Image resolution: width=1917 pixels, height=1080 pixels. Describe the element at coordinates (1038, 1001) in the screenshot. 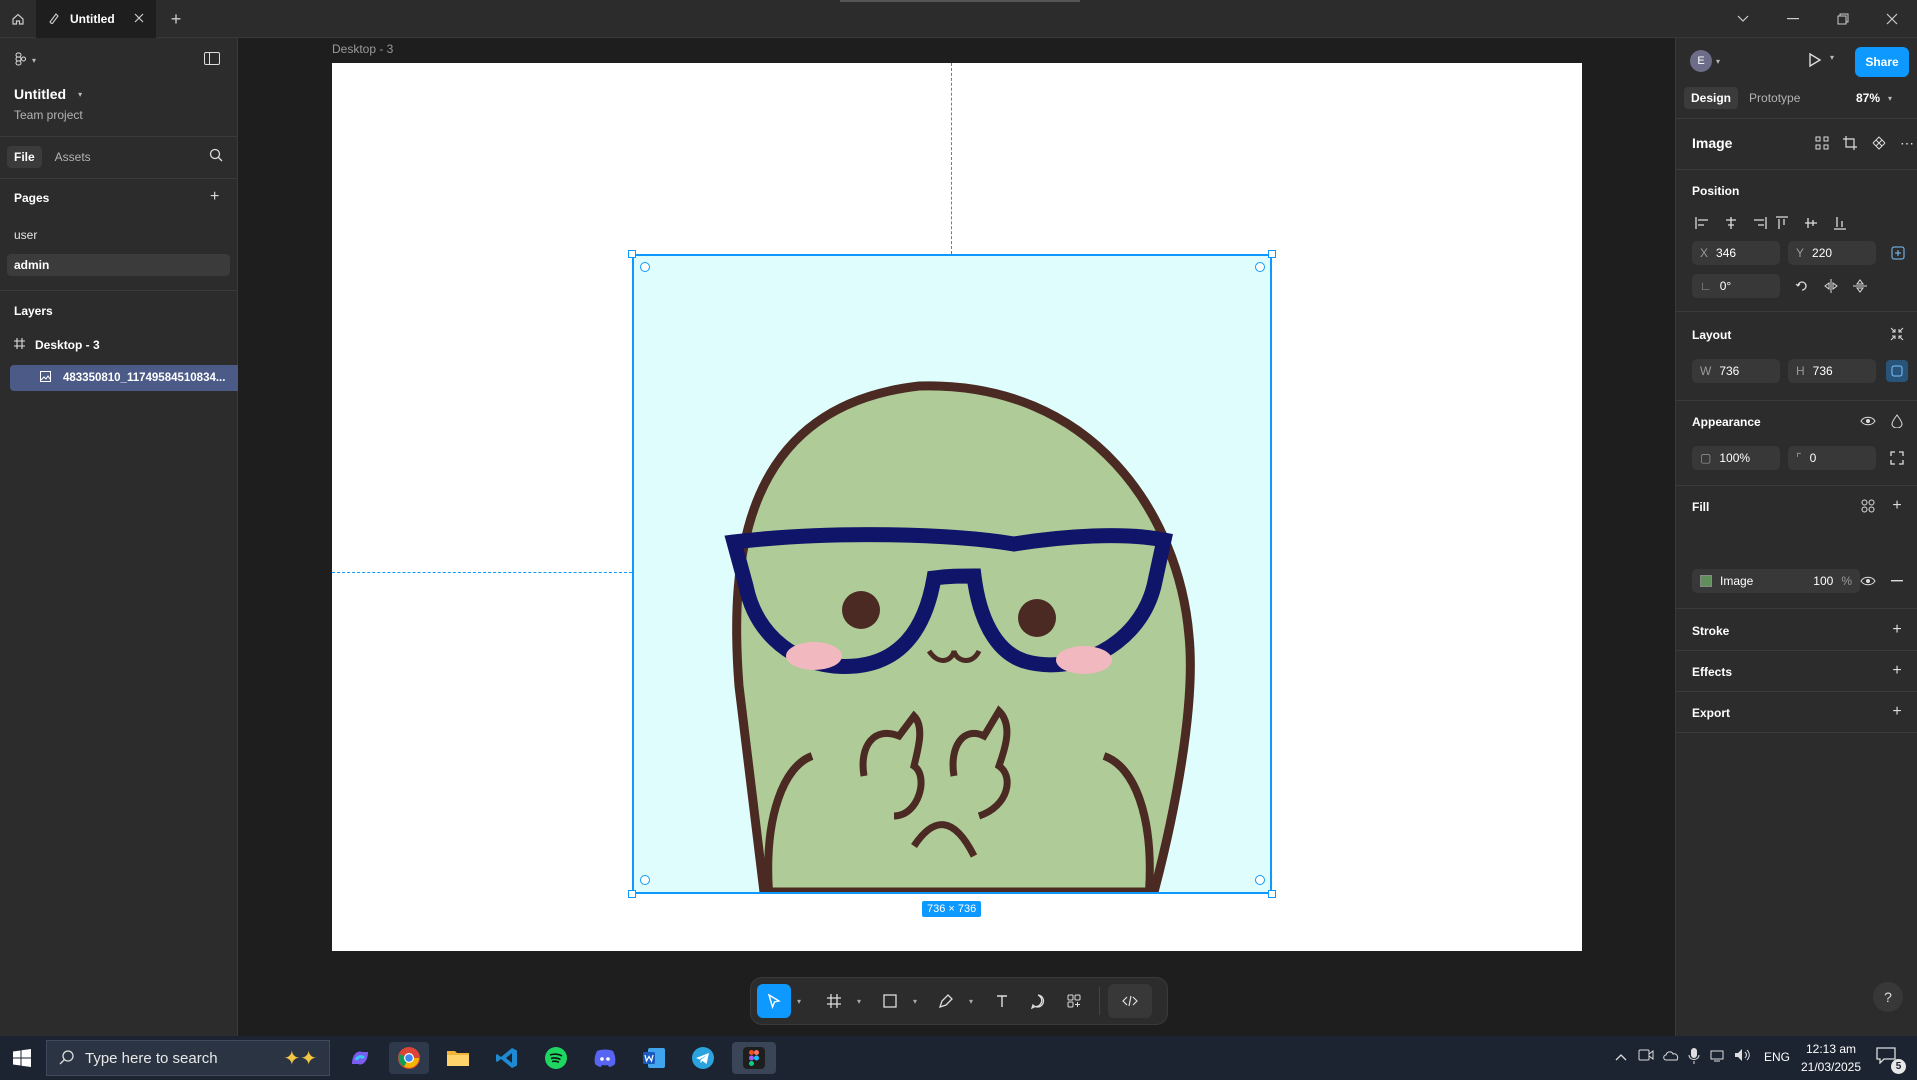

I see `comment-tool` at that location.